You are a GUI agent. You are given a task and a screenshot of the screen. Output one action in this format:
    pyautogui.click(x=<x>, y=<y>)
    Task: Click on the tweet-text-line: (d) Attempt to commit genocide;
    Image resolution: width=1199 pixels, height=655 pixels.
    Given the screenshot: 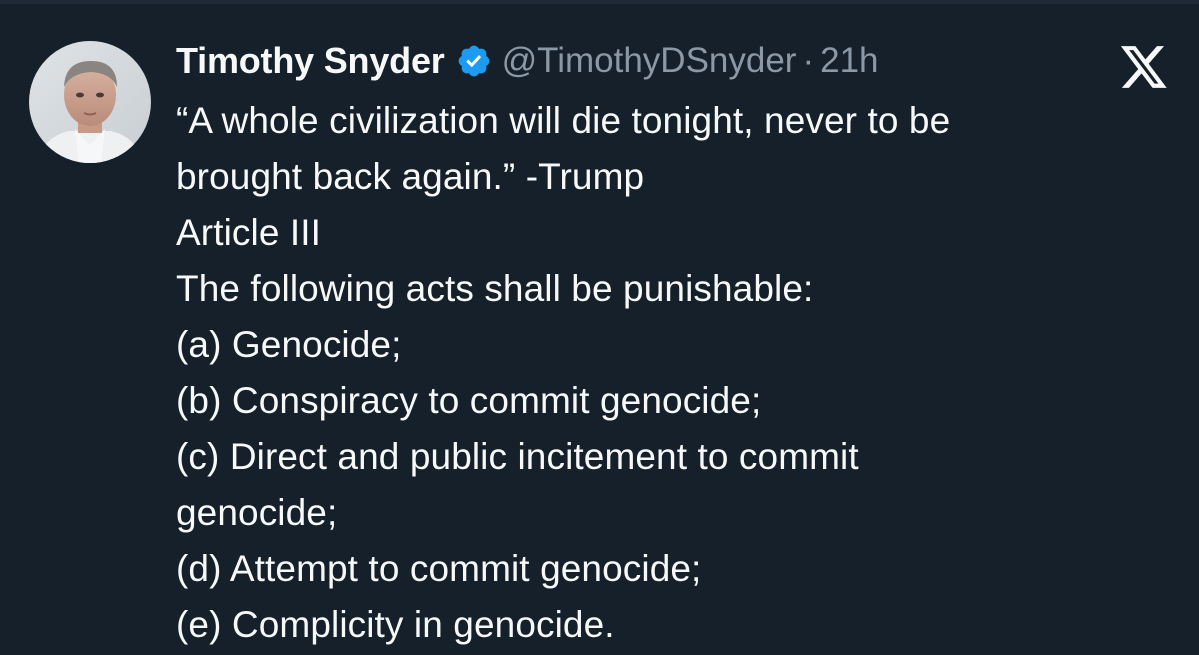 What is the action you would take?
    pyautogui.click(x=439, y=568)
    